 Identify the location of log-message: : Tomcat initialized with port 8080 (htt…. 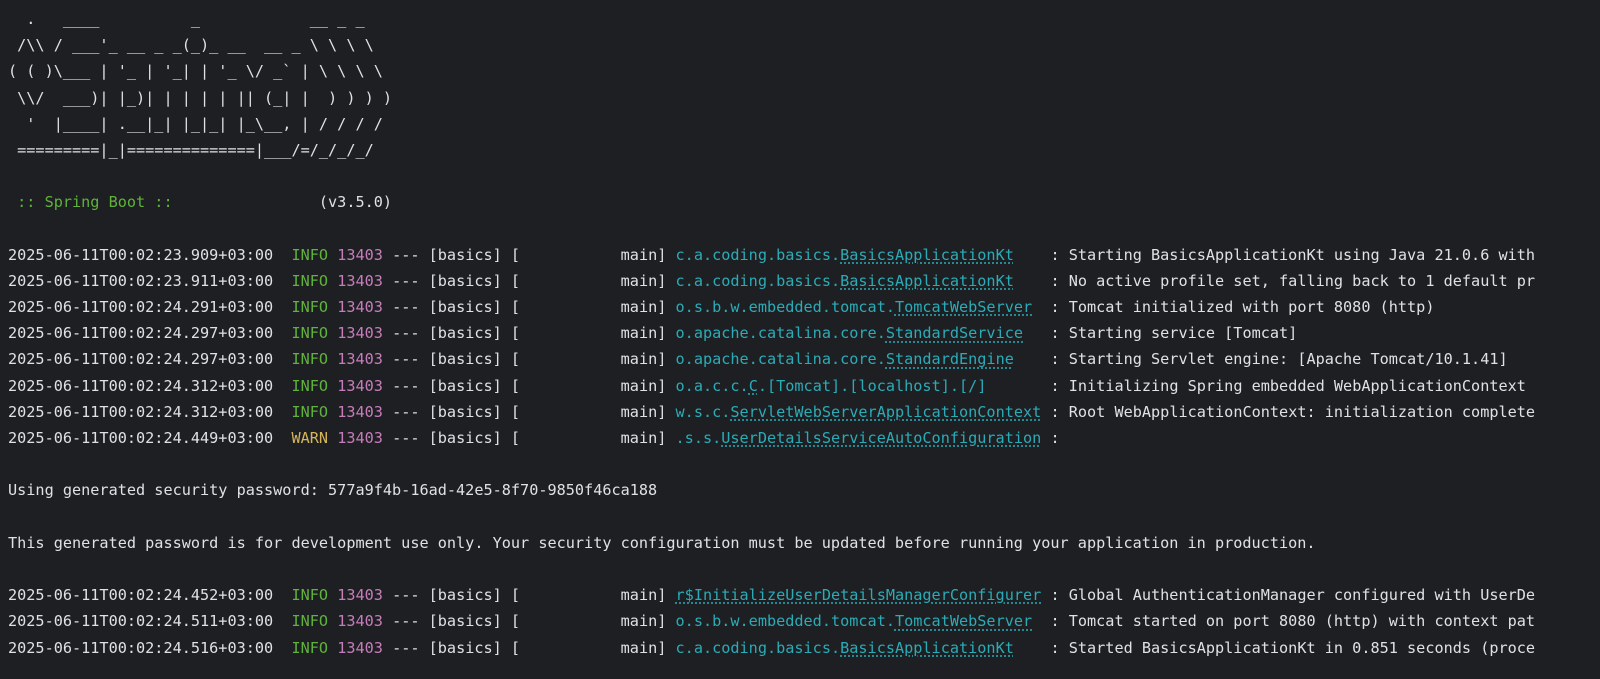
(1242, 307).